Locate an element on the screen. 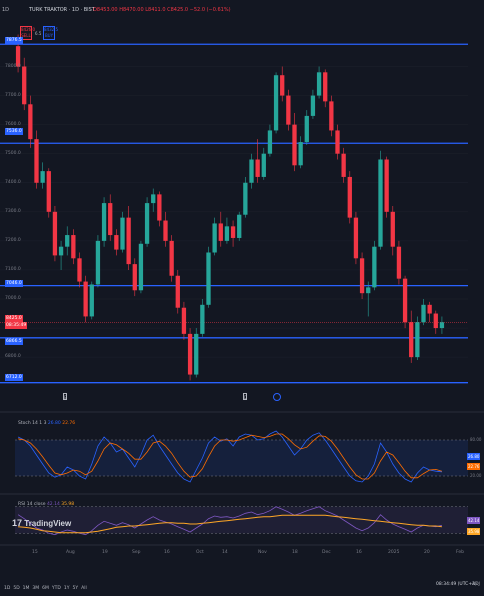 The height and width of the screenshot is (596, 484). price-tag: 7876.5 is located at coordinates (14, 40).